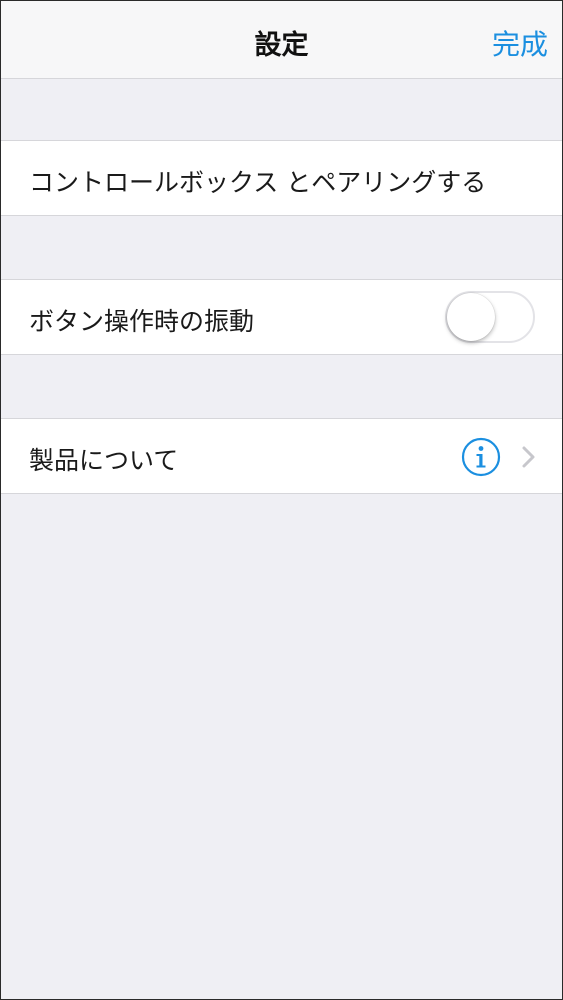 Image resolution: width=563 pixels, height=1000 pixels. I want to click on navigation-bar: 設定 完成, so click(281, 40).